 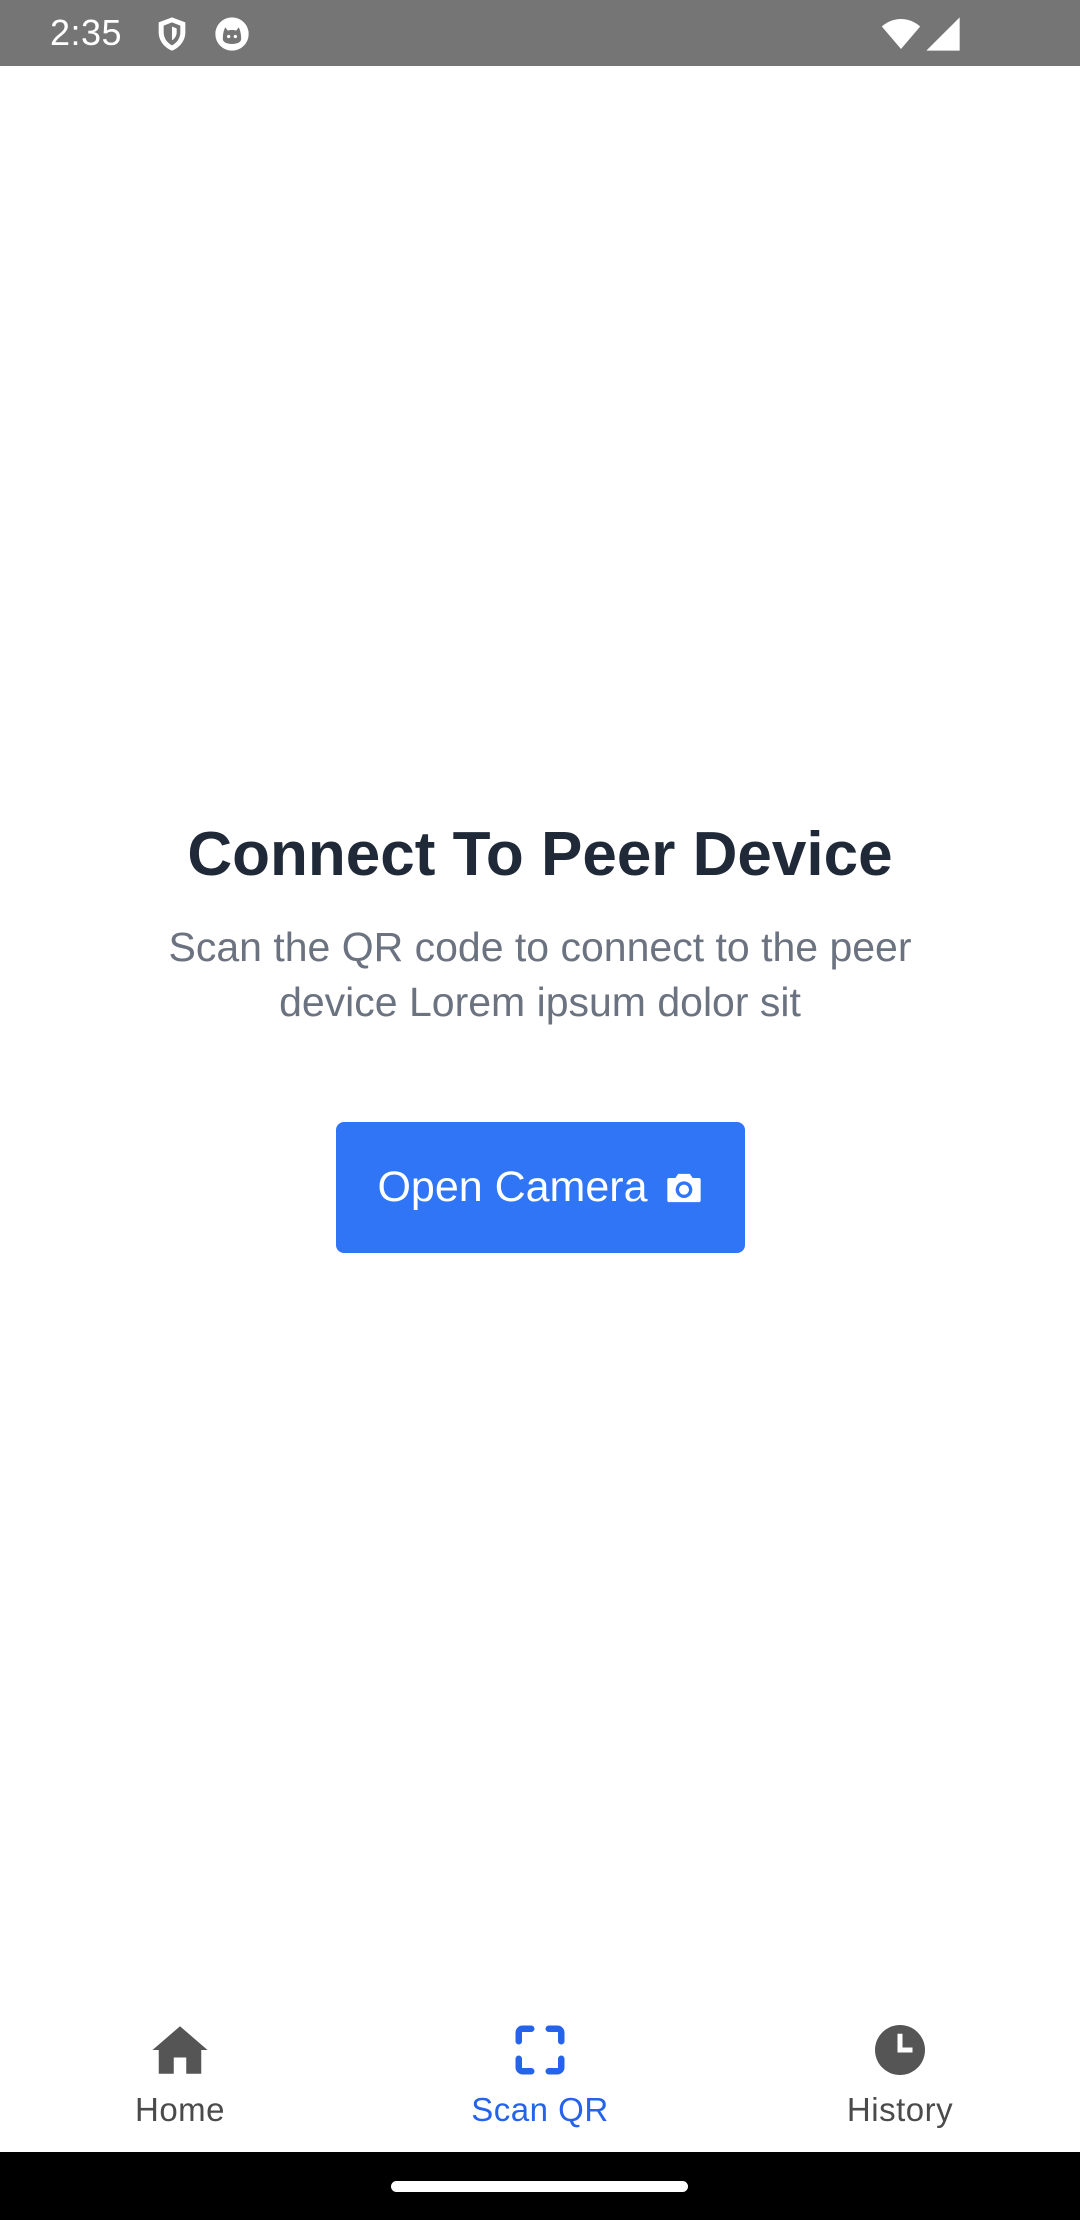 I want to click on status-bar: 2:35, so click(x=540, y=33).